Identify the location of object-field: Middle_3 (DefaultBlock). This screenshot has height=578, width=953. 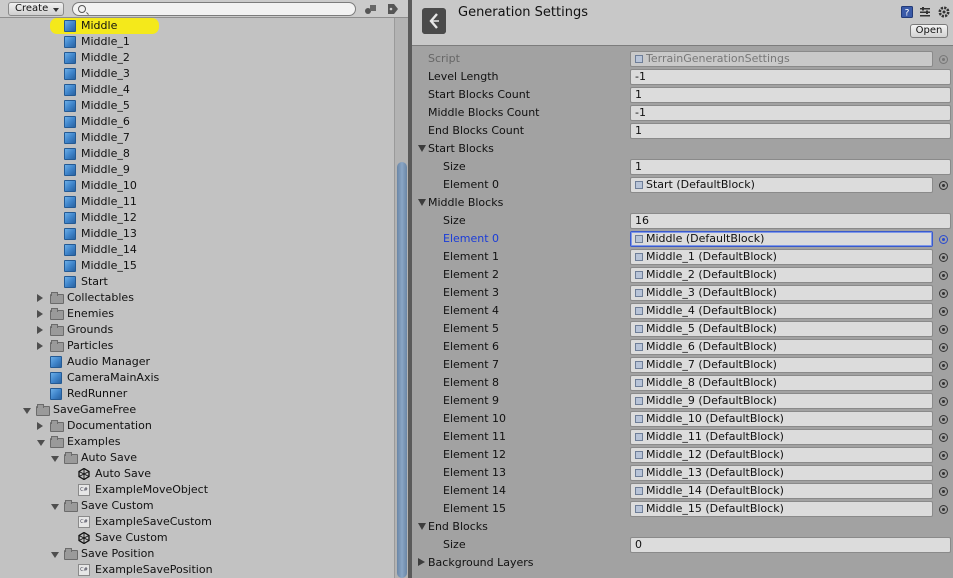
(781, 293).